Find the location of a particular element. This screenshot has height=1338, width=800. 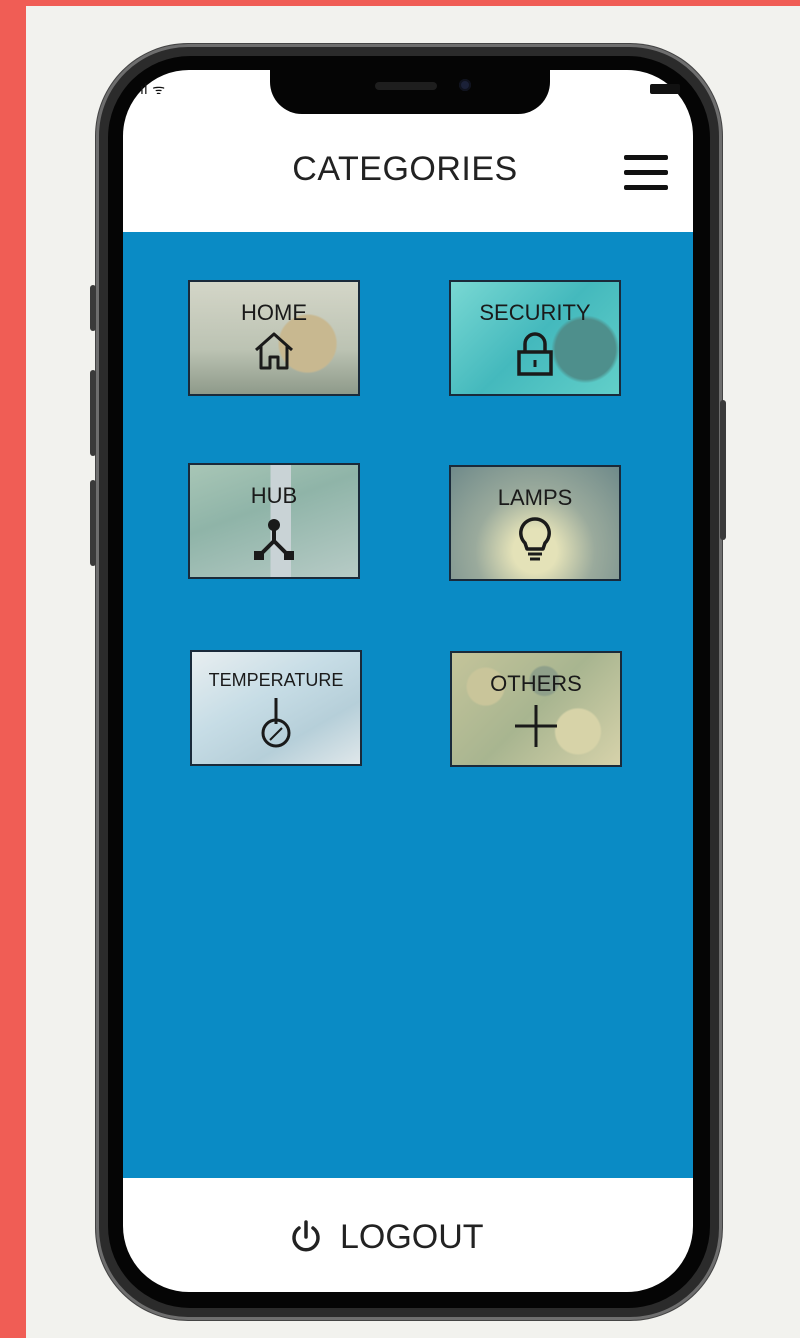

category-tile-lamps: LAMPS is located at coordinates (535, 523).